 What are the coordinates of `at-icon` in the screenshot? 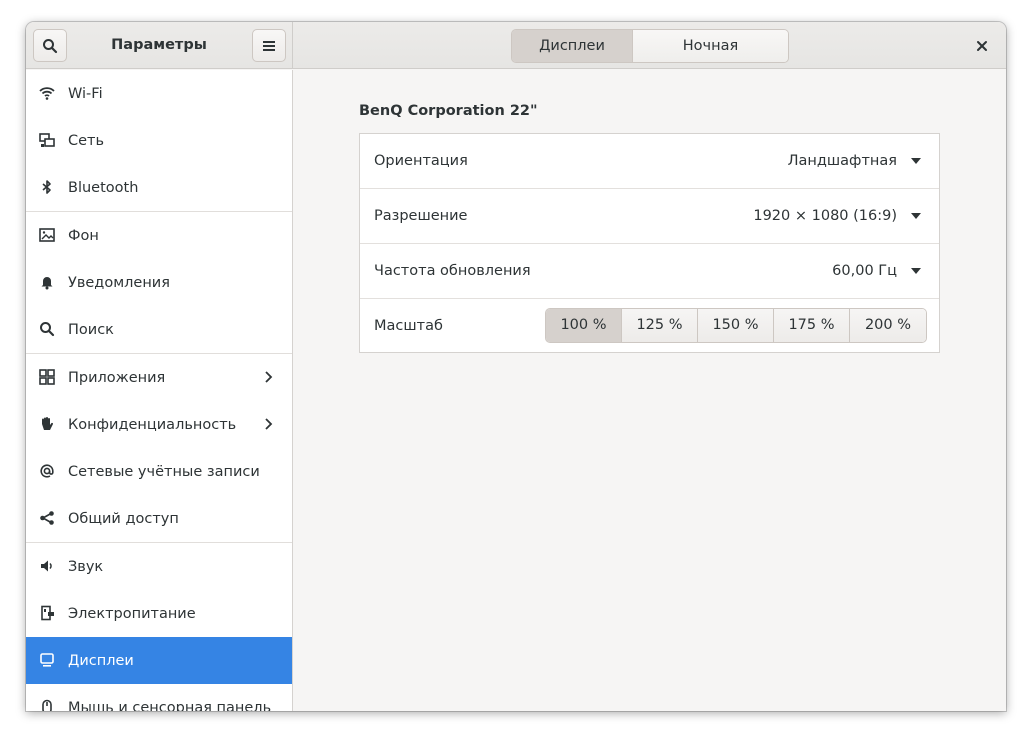 It's located at (47, 471).